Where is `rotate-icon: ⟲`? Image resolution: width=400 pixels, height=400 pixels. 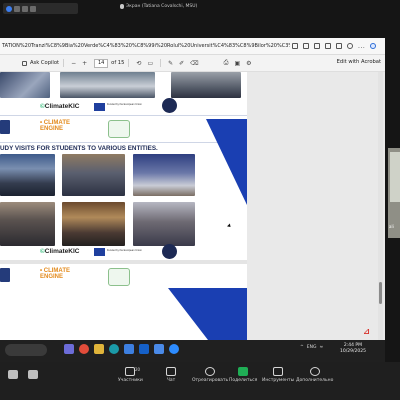
rotate-icon: ⟲ is located at coordinates (138, 63).